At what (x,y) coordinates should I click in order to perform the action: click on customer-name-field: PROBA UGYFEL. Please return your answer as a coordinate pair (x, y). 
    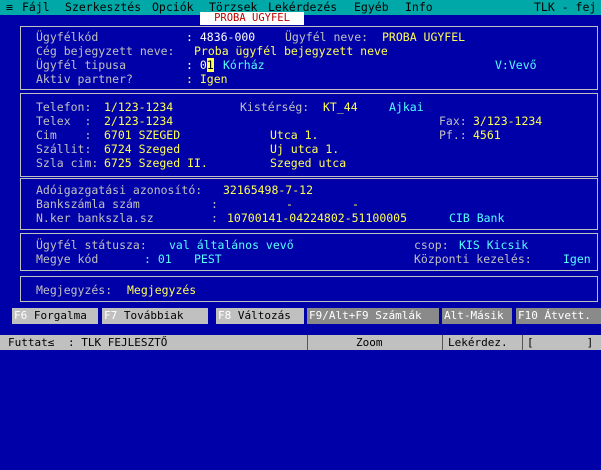
    Looking at the image, I should click on (423, 37).